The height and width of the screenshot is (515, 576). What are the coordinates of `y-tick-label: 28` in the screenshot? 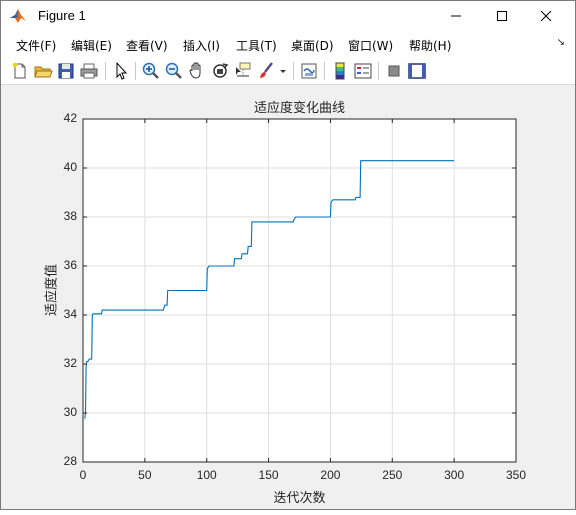 It's located at (70, 461).